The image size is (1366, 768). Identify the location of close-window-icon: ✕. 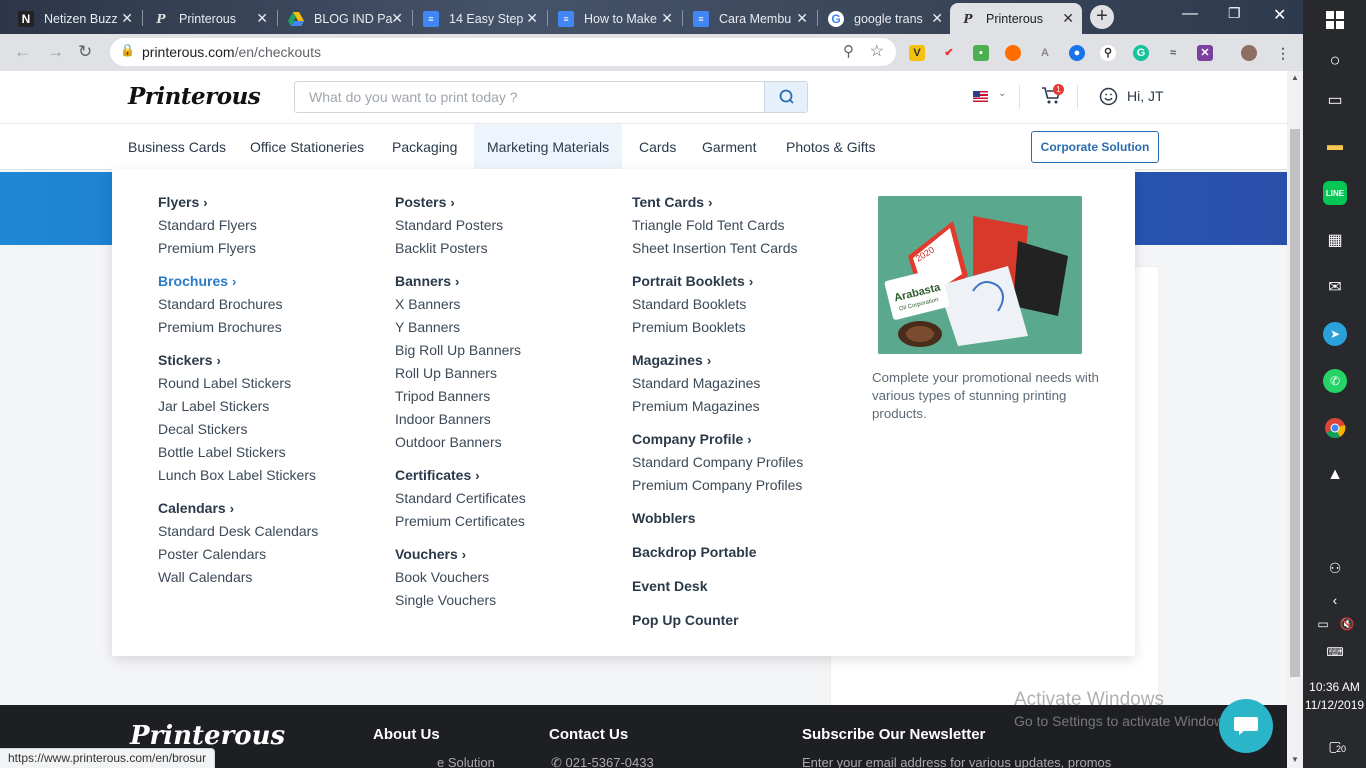
(1279, 15).